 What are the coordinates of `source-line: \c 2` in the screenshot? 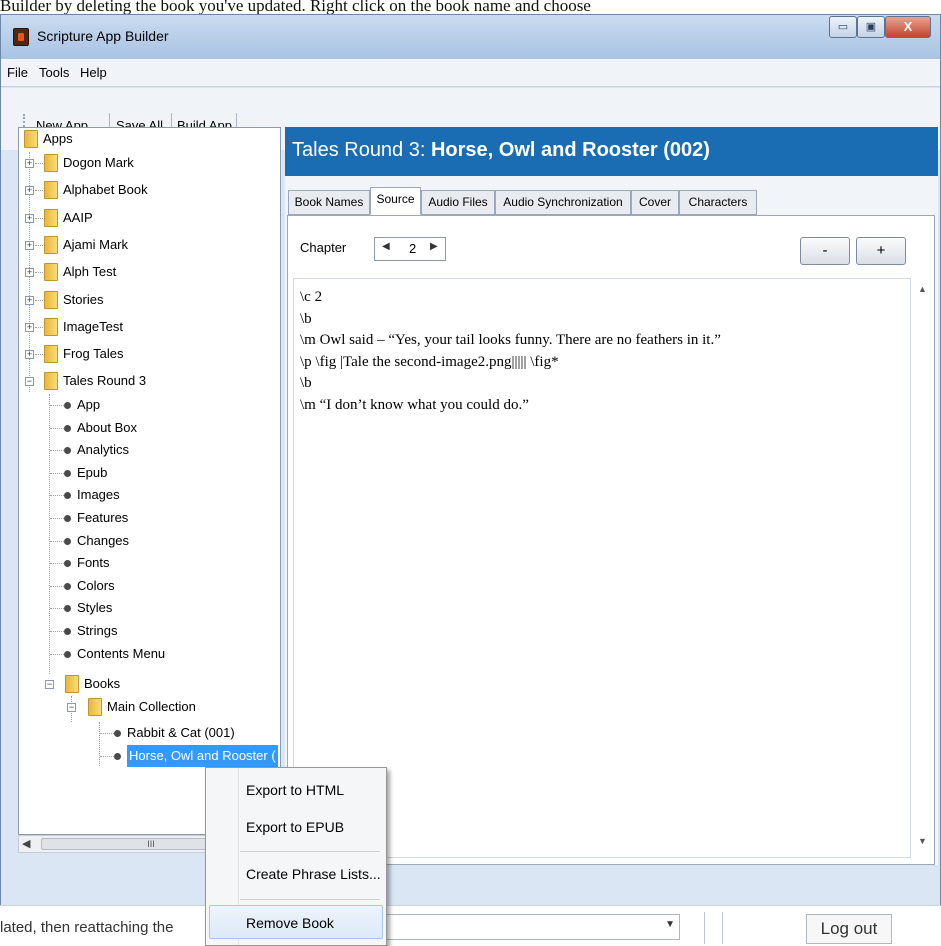 It's located at (311, 297).